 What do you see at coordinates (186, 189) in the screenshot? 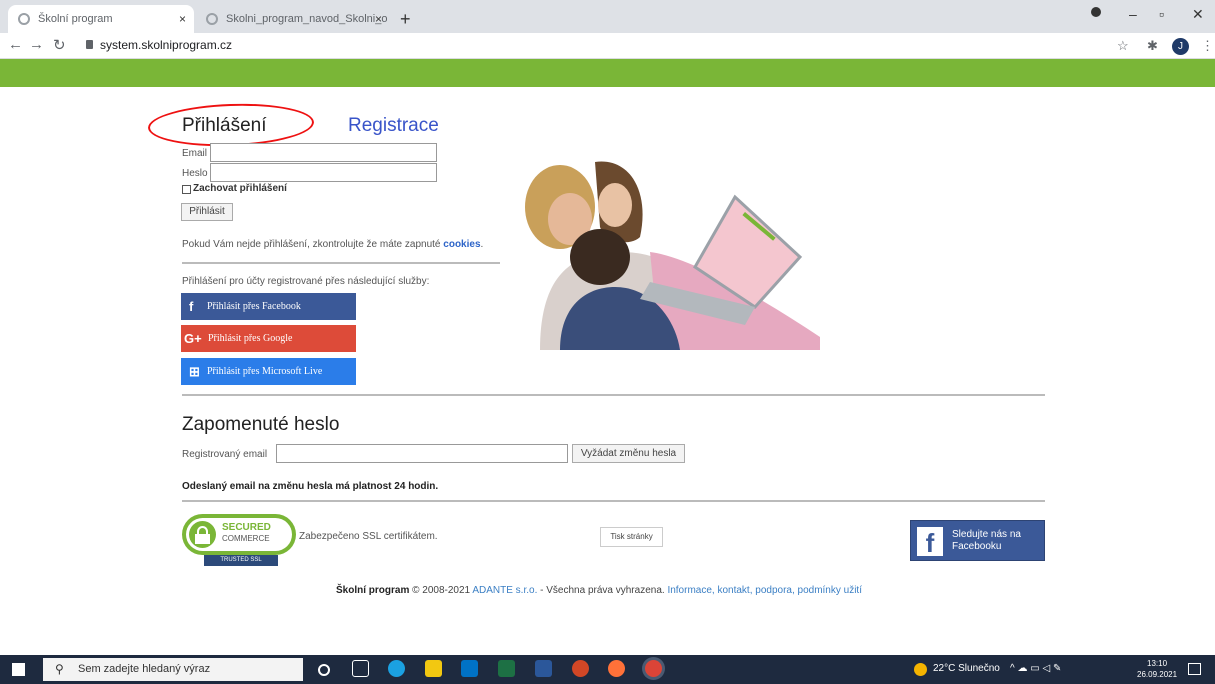
I see `remember-checkbox` at bounding box center [186, 189].